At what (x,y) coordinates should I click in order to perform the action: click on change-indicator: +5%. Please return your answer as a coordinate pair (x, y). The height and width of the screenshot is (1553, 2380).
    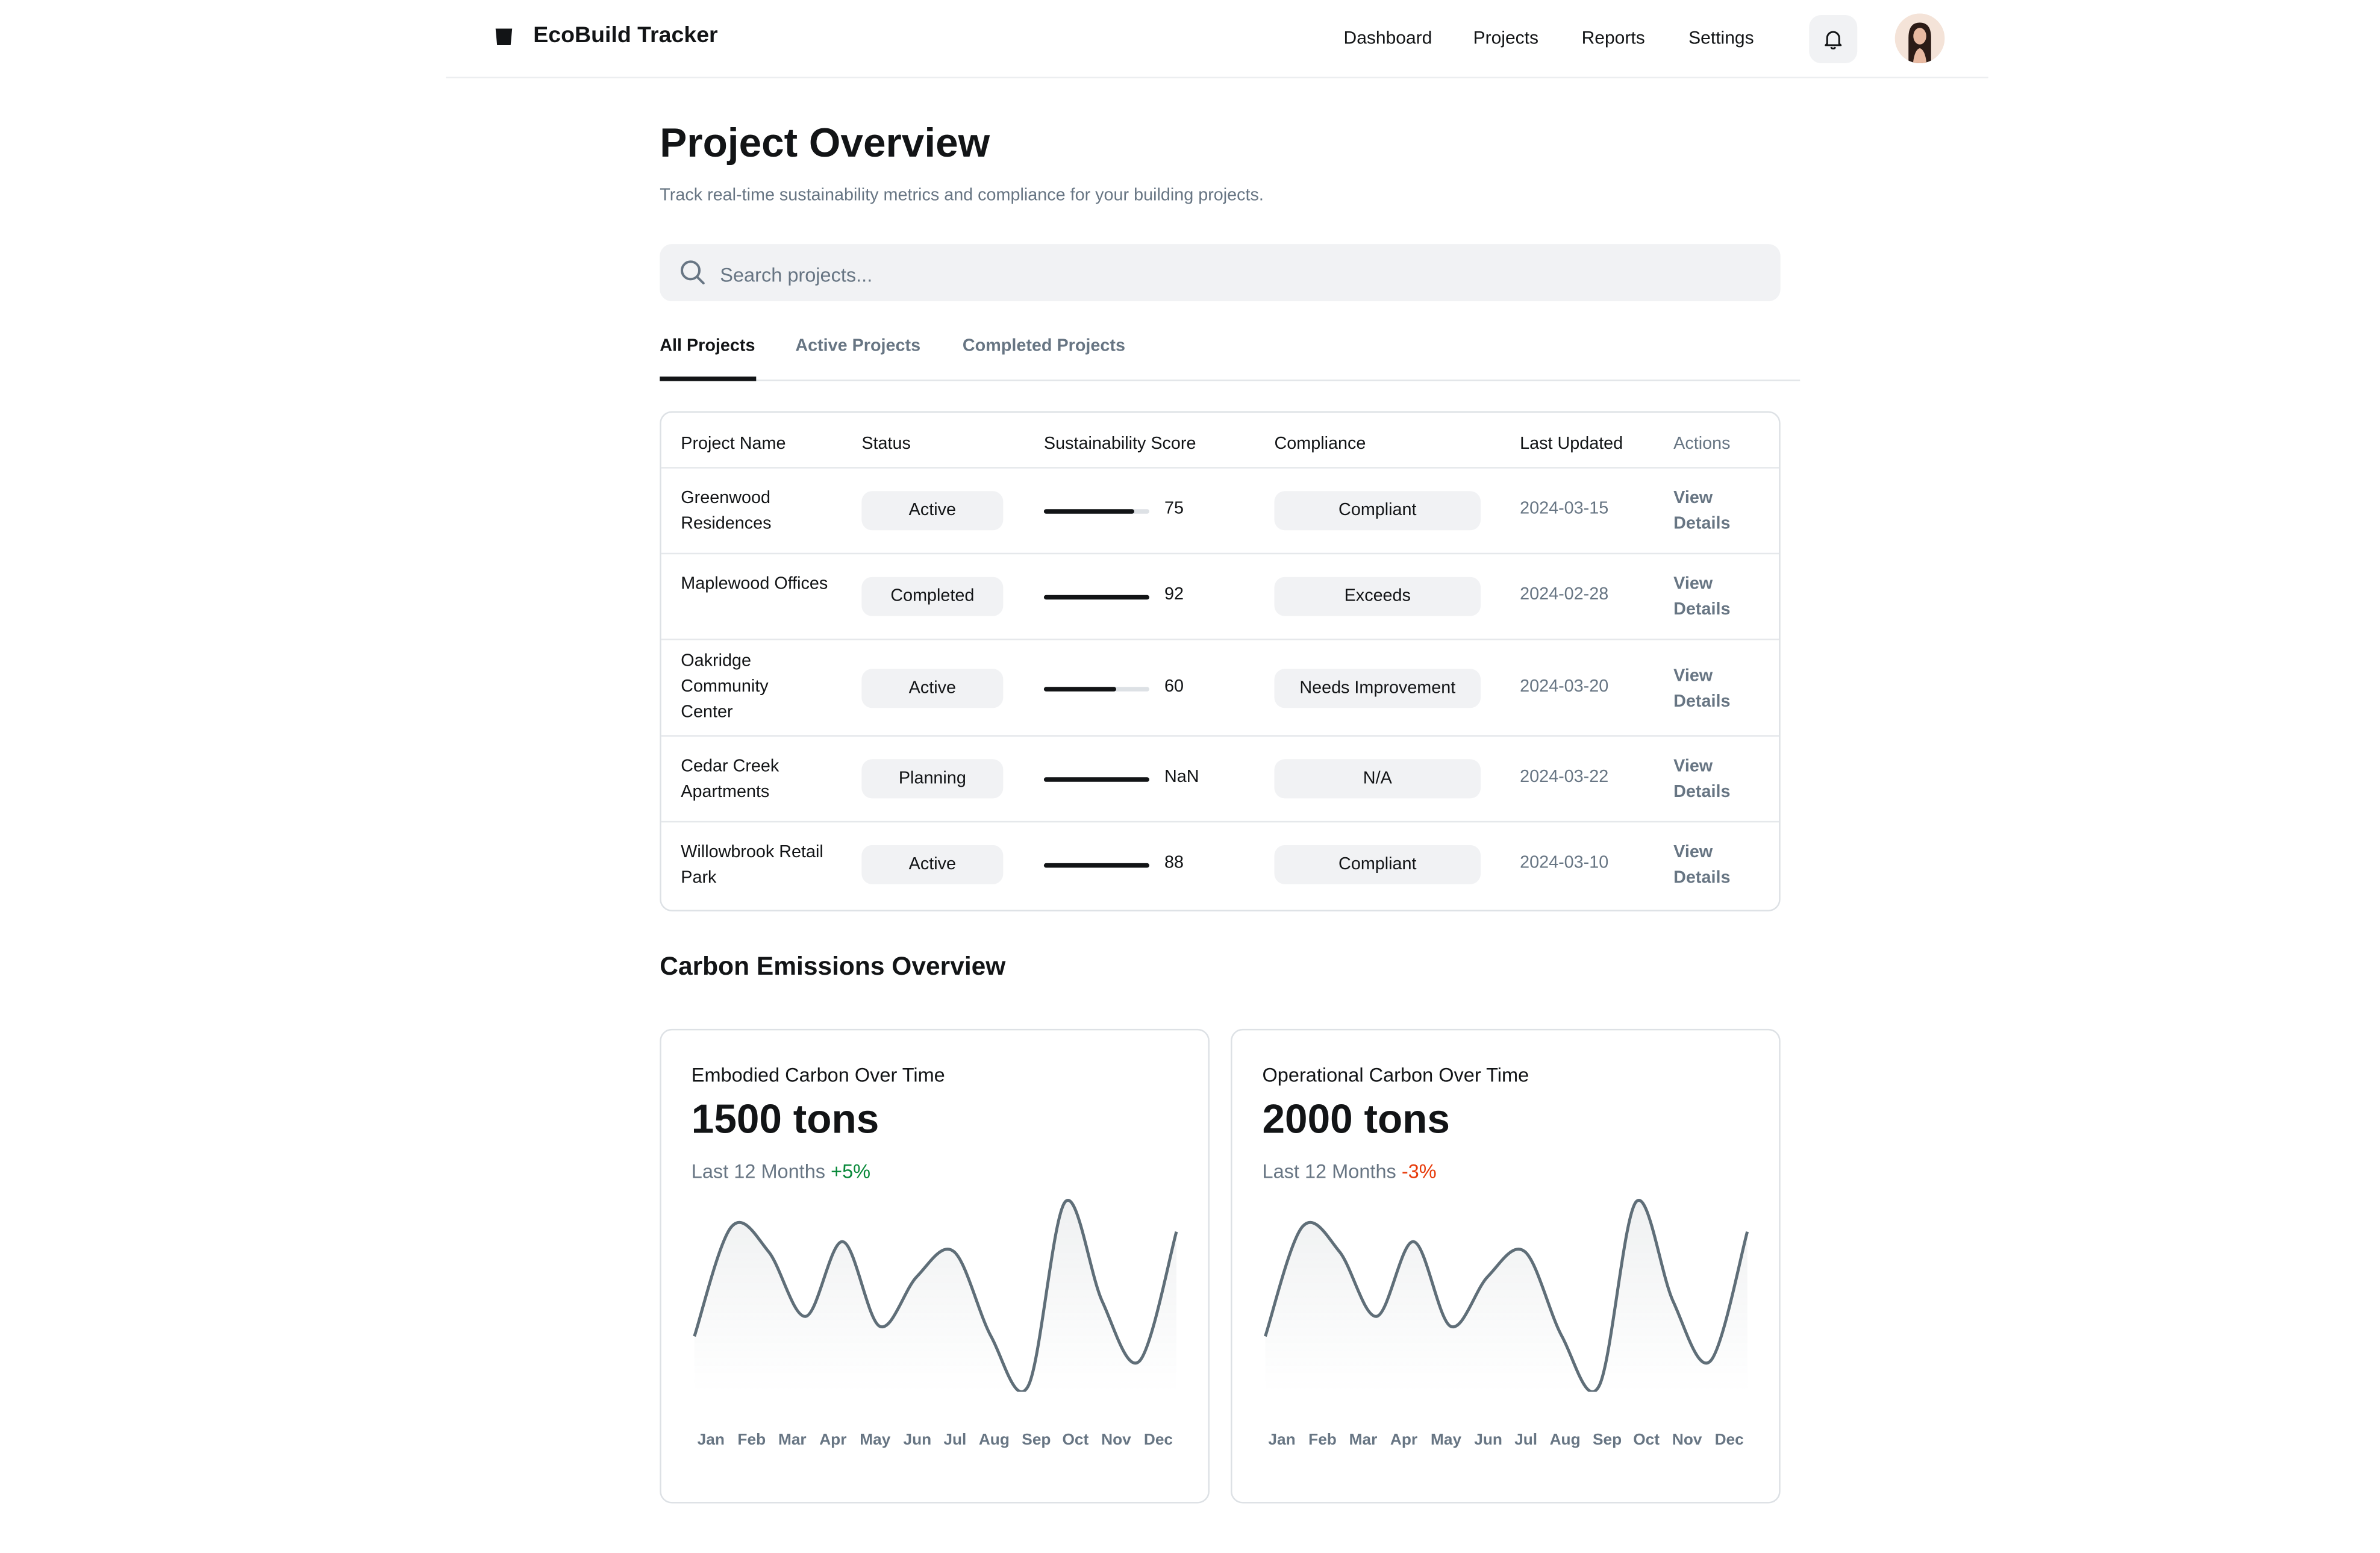
    Looking at the image, I should click on (851, 1172).